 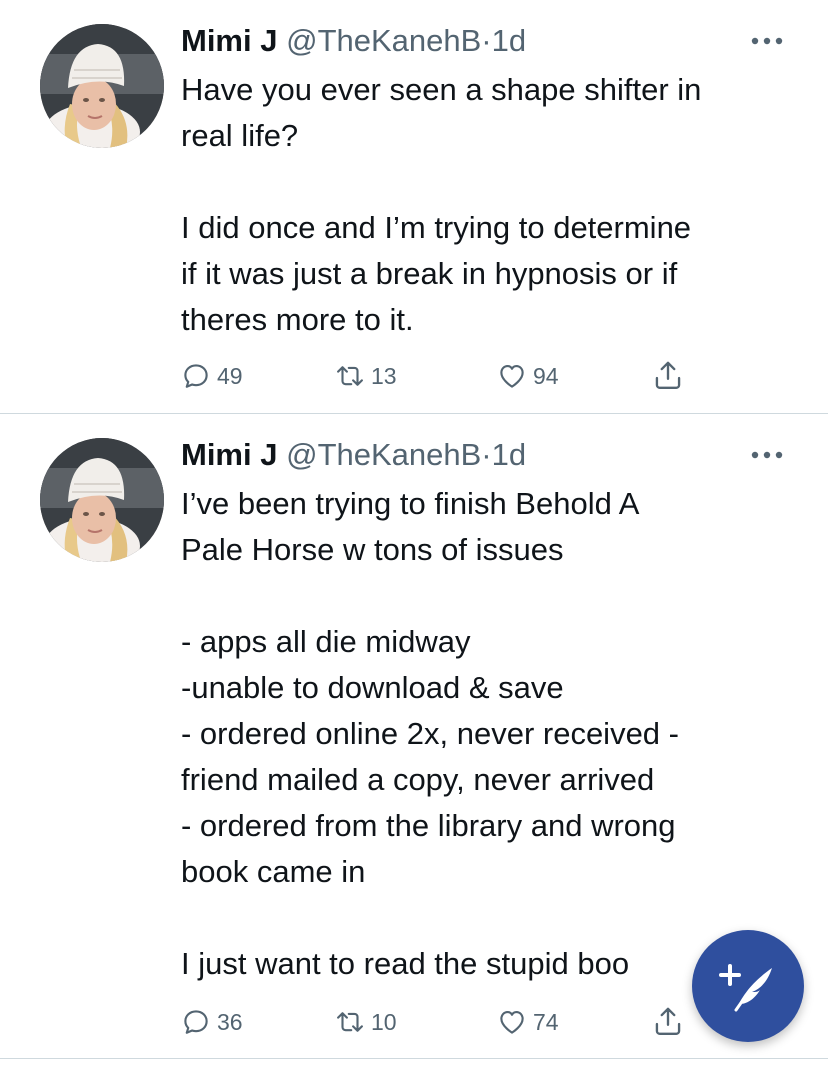 I want to click on reply-count: 36, so click(x=230, y=1021).